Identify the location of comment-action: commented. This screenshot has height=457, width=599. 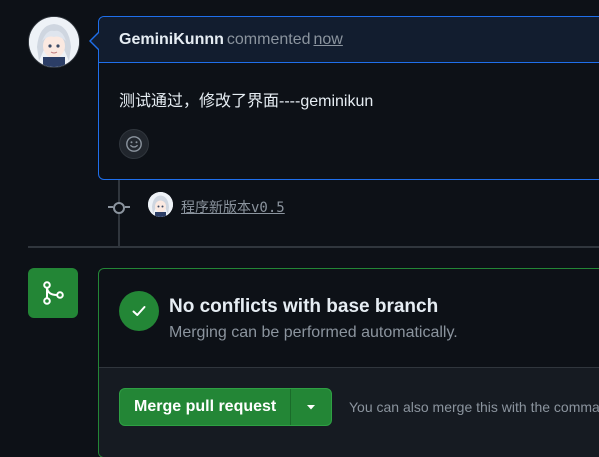
(268, 39).